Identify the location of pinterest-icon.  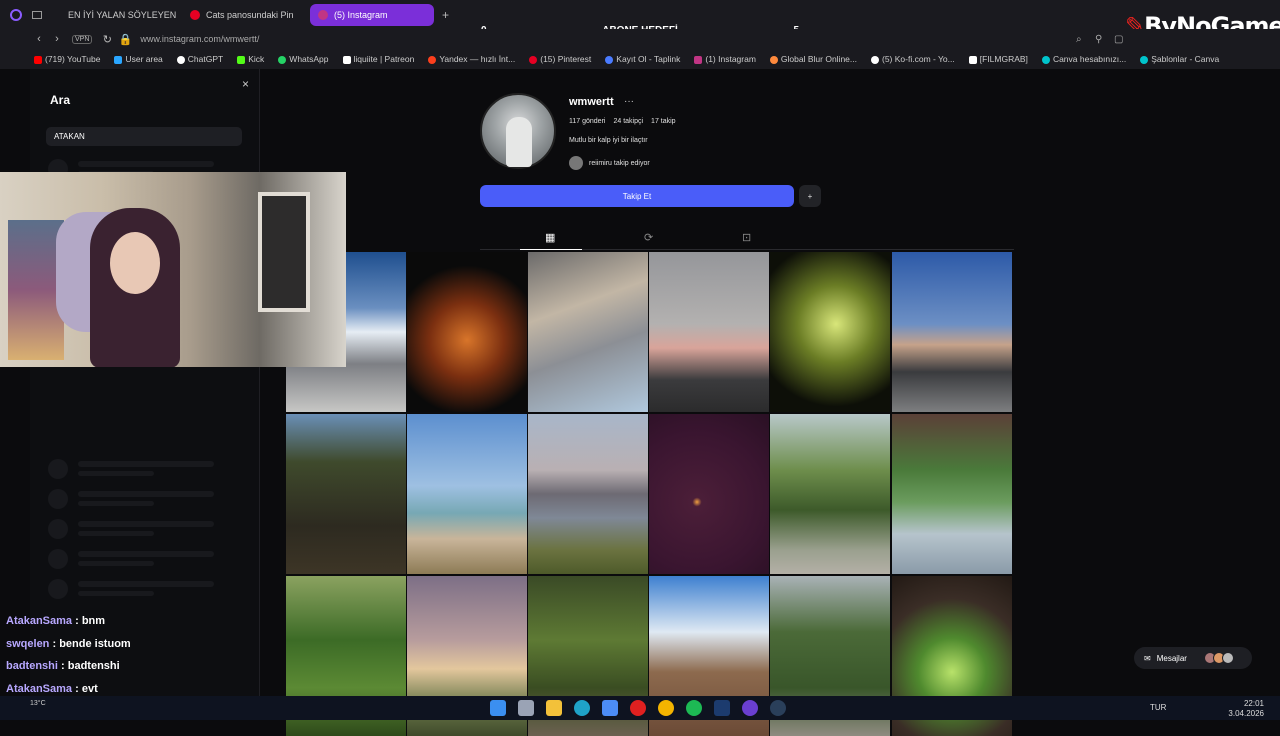
(533, 59).